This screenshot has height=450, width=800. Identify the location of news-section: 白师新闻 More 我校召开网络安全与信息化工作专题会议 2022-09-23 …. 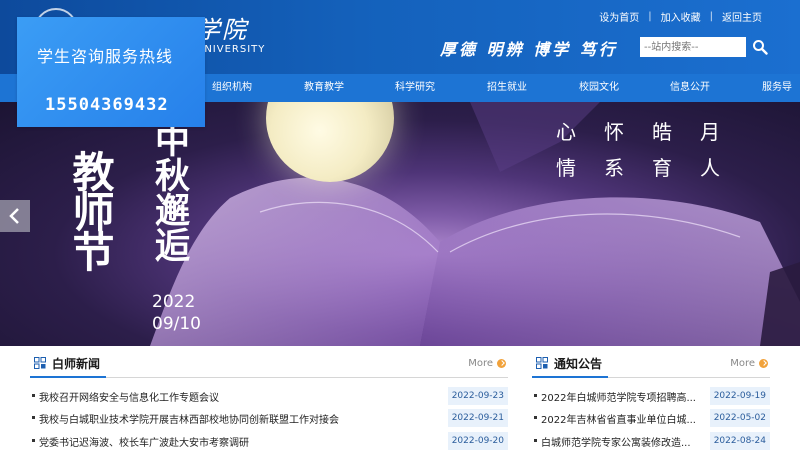
(269, 398).